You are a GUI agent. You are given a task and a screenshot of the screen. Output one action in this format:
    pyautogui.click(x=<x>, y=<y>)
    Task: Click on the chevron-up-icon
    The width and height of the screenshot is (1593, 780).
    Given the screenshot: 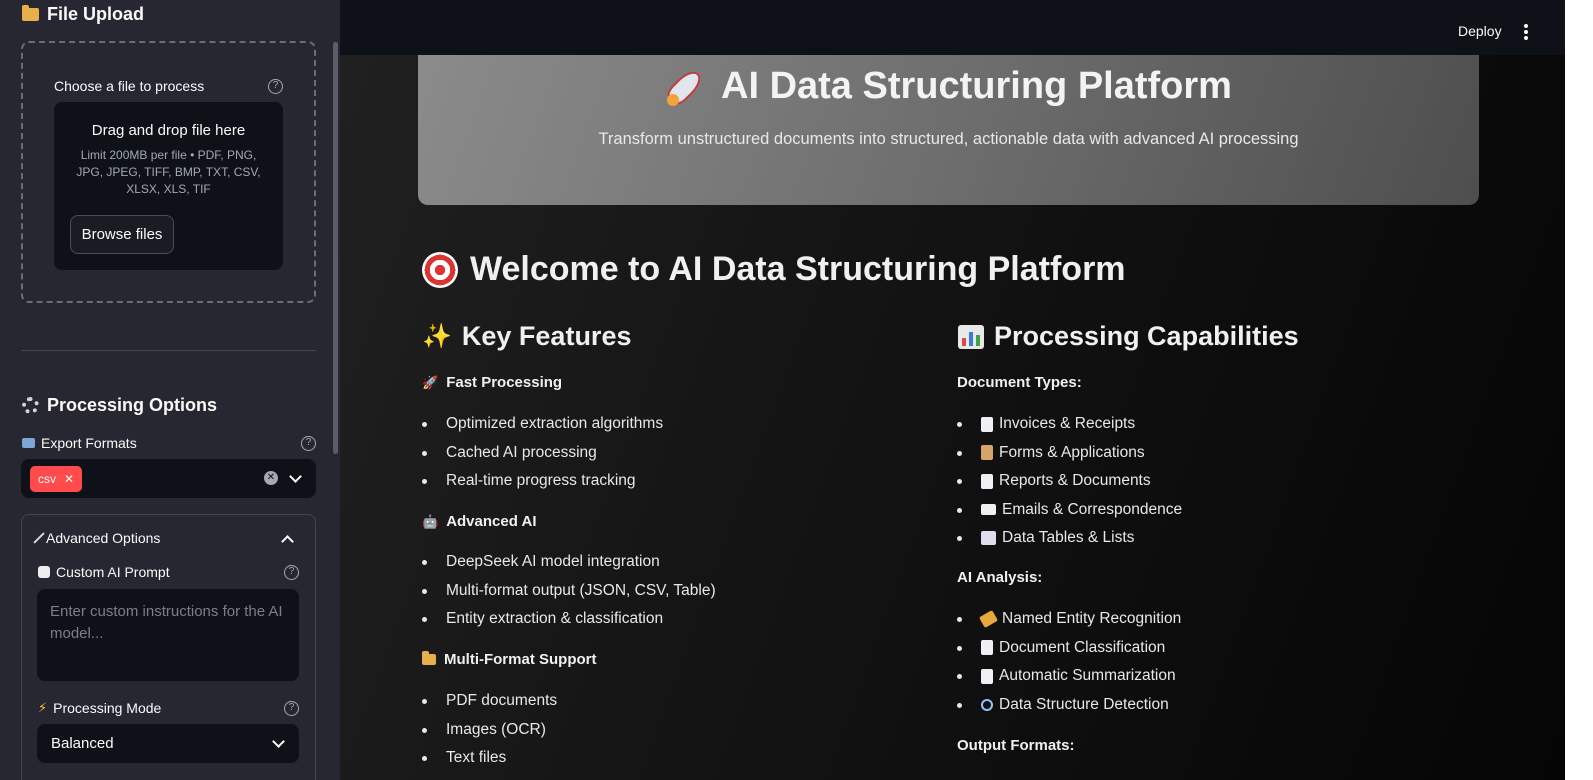 What is the action you would take?
    pyautogui.click(x=287, y=541)
    